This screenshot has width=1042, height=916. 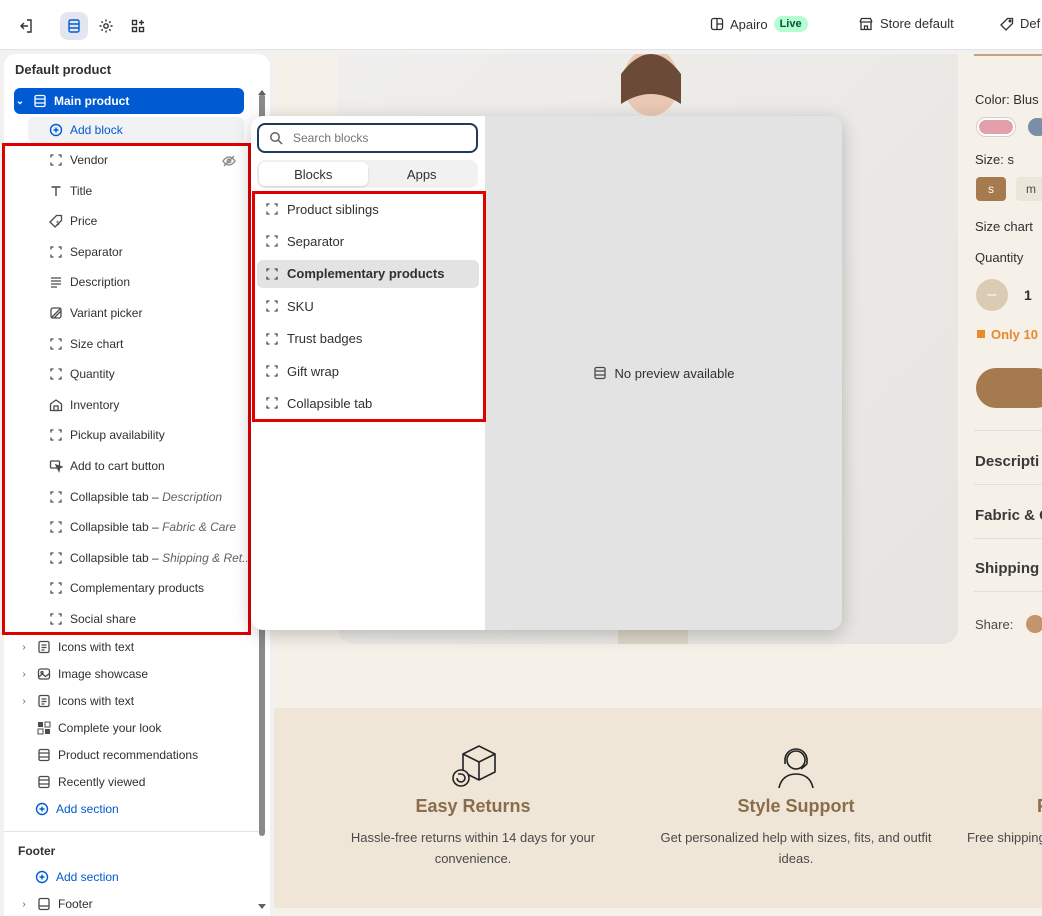 I want to click on quantity-value: 1, so click(x=1028, y=295).